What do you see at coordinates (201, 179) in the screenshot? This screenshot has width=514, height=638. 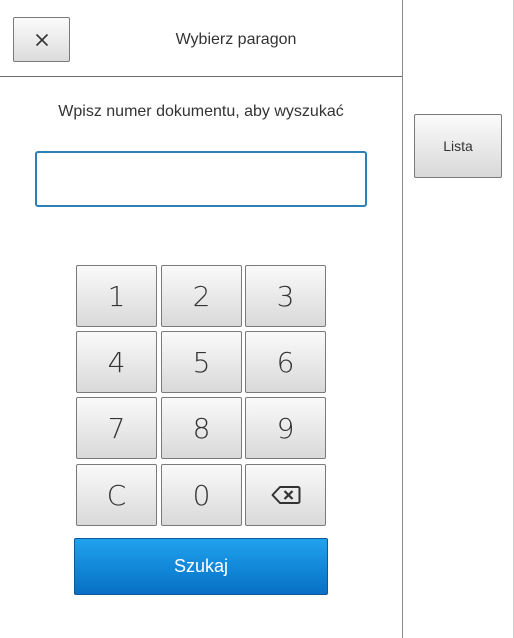 I see `document-number-input` at bounding box center [201, 179].